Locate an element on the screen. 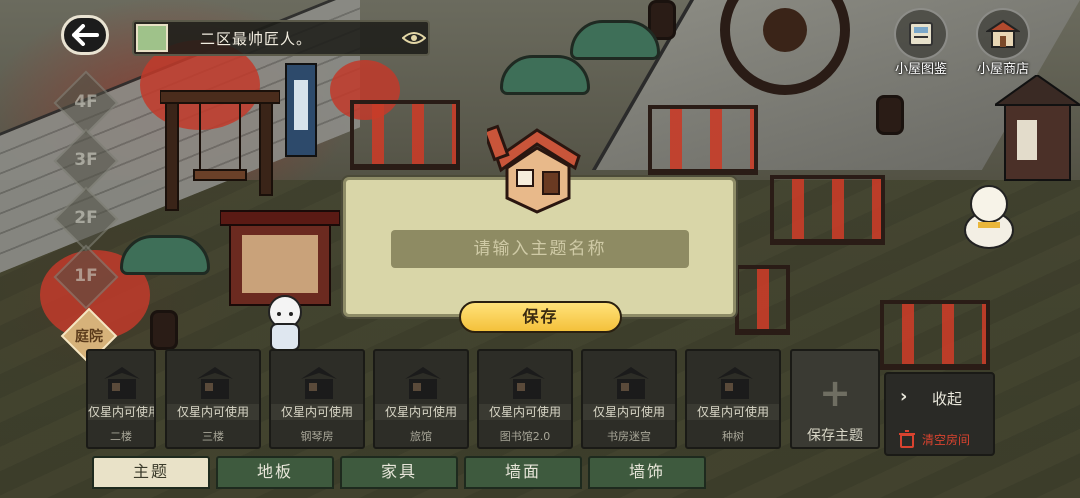  tab-furniture: 家具 is located at coordinates (399, 472).